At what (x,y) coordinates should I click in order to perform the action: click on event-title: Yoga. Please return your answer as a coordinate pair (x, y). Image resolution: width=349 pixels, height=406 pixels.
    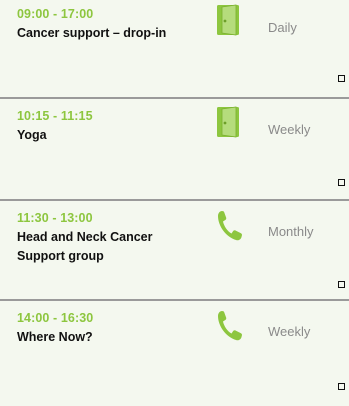
    Looking at the image, I should click on (32, 135).